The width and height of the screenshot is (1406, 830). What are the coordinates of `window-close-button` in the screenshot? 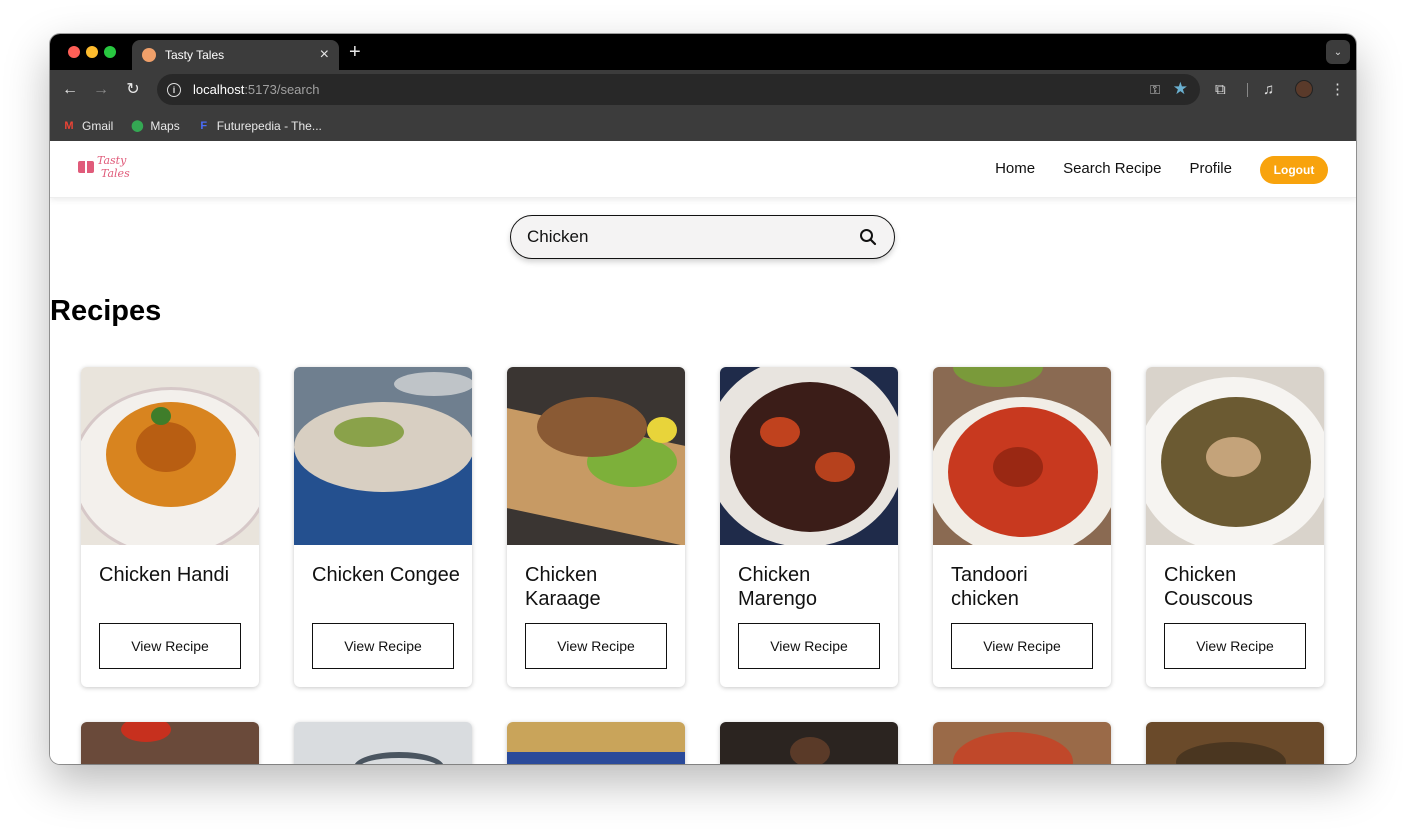 It's located at (74, 52).